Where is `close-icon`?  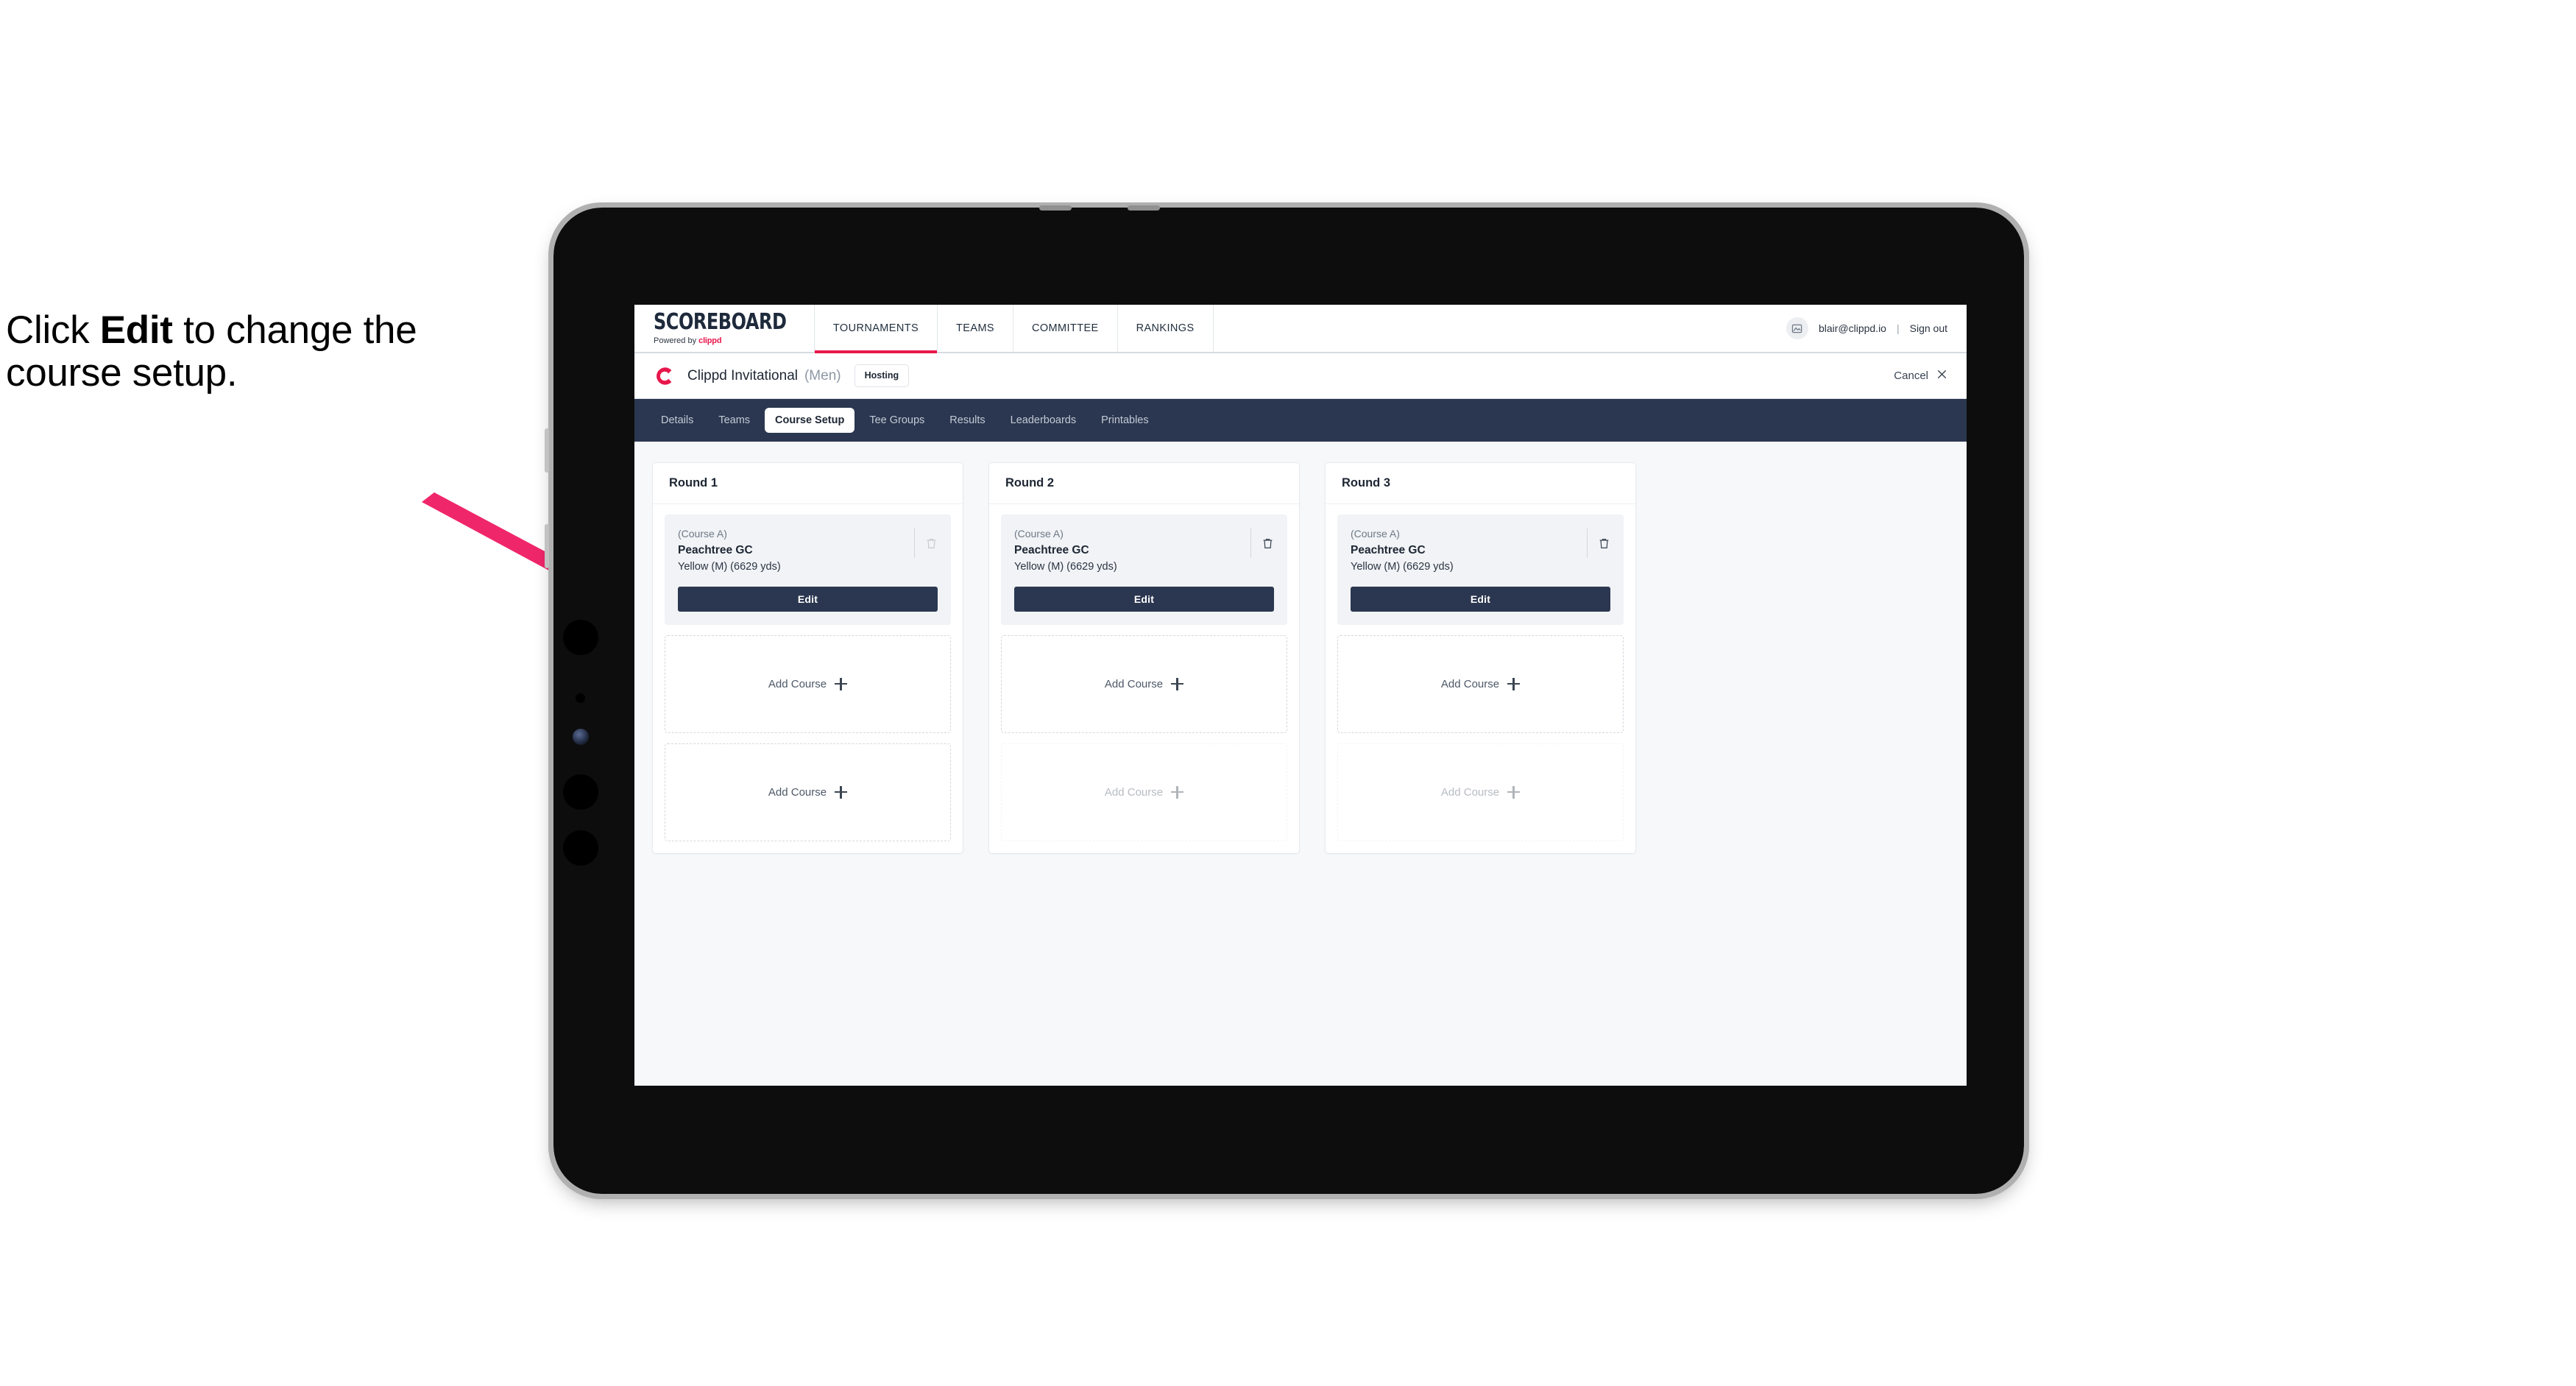 close-icon is located at coordinates (1942, 376).